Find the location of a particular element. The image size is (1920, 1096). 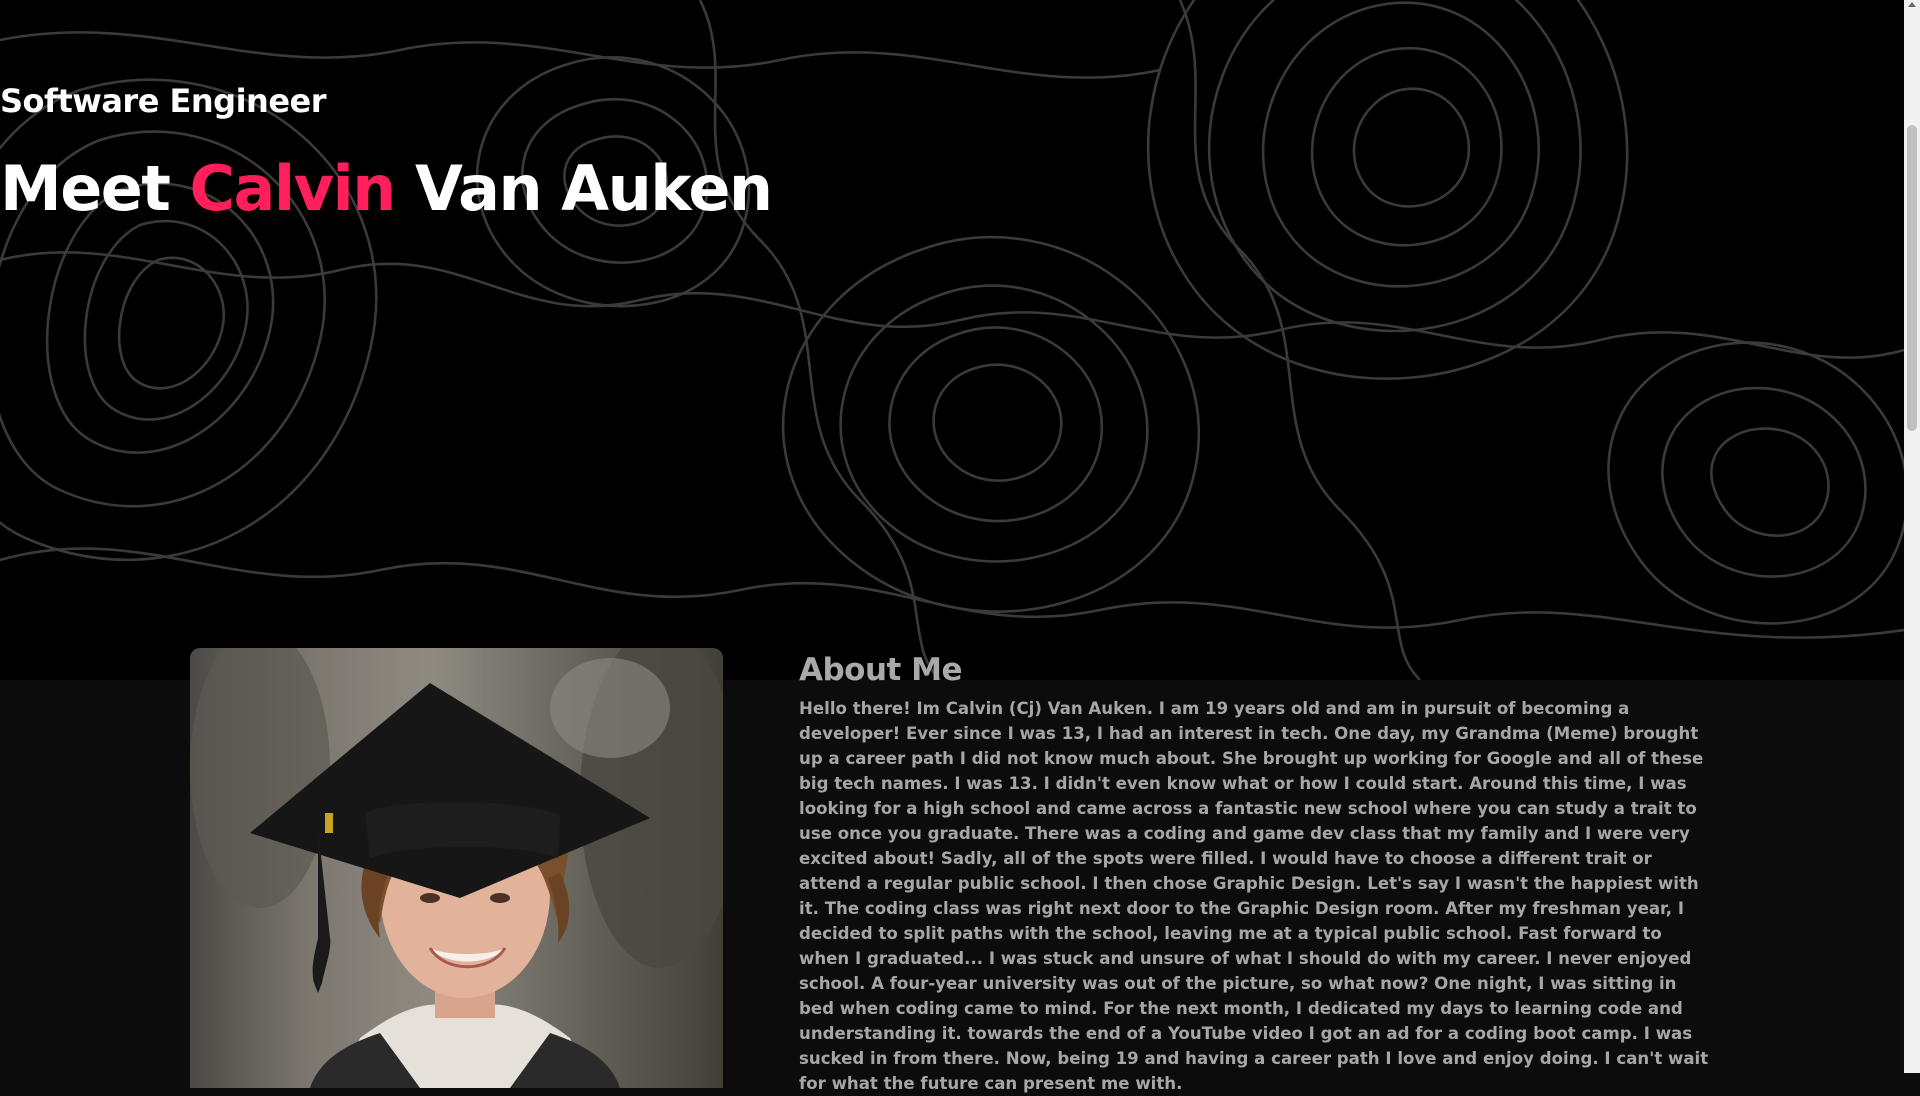

scroll-up-arrow-icon is located at coordinates (1912, 4).